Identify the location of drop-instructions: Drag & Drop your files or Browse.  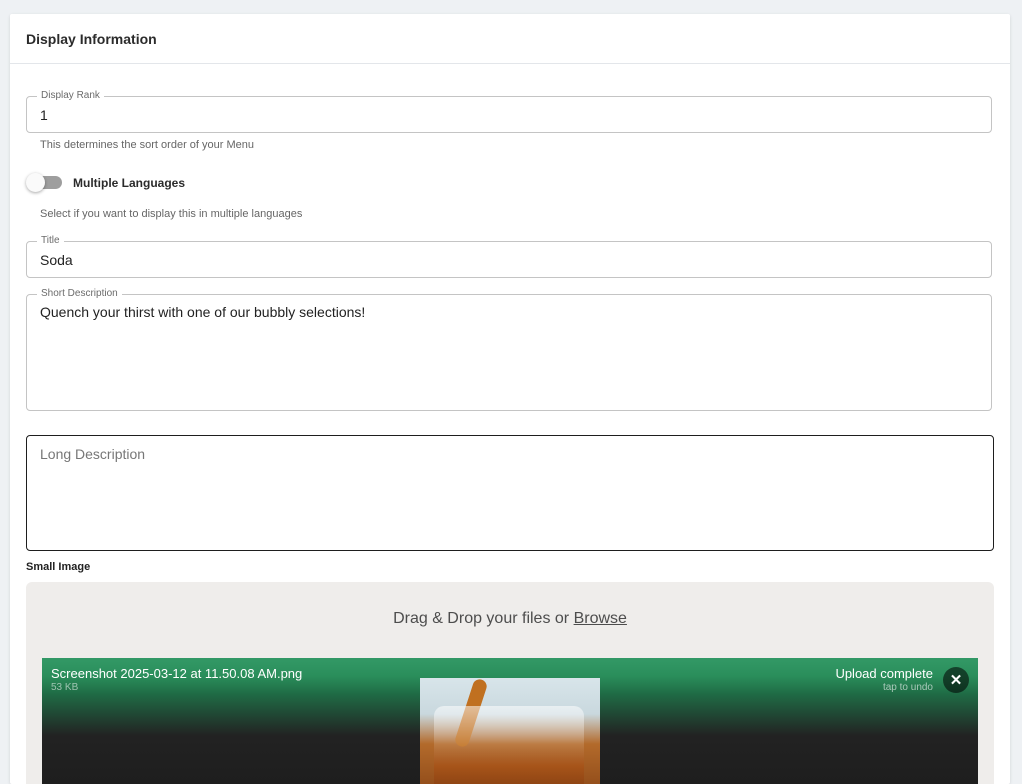
(510, 619).